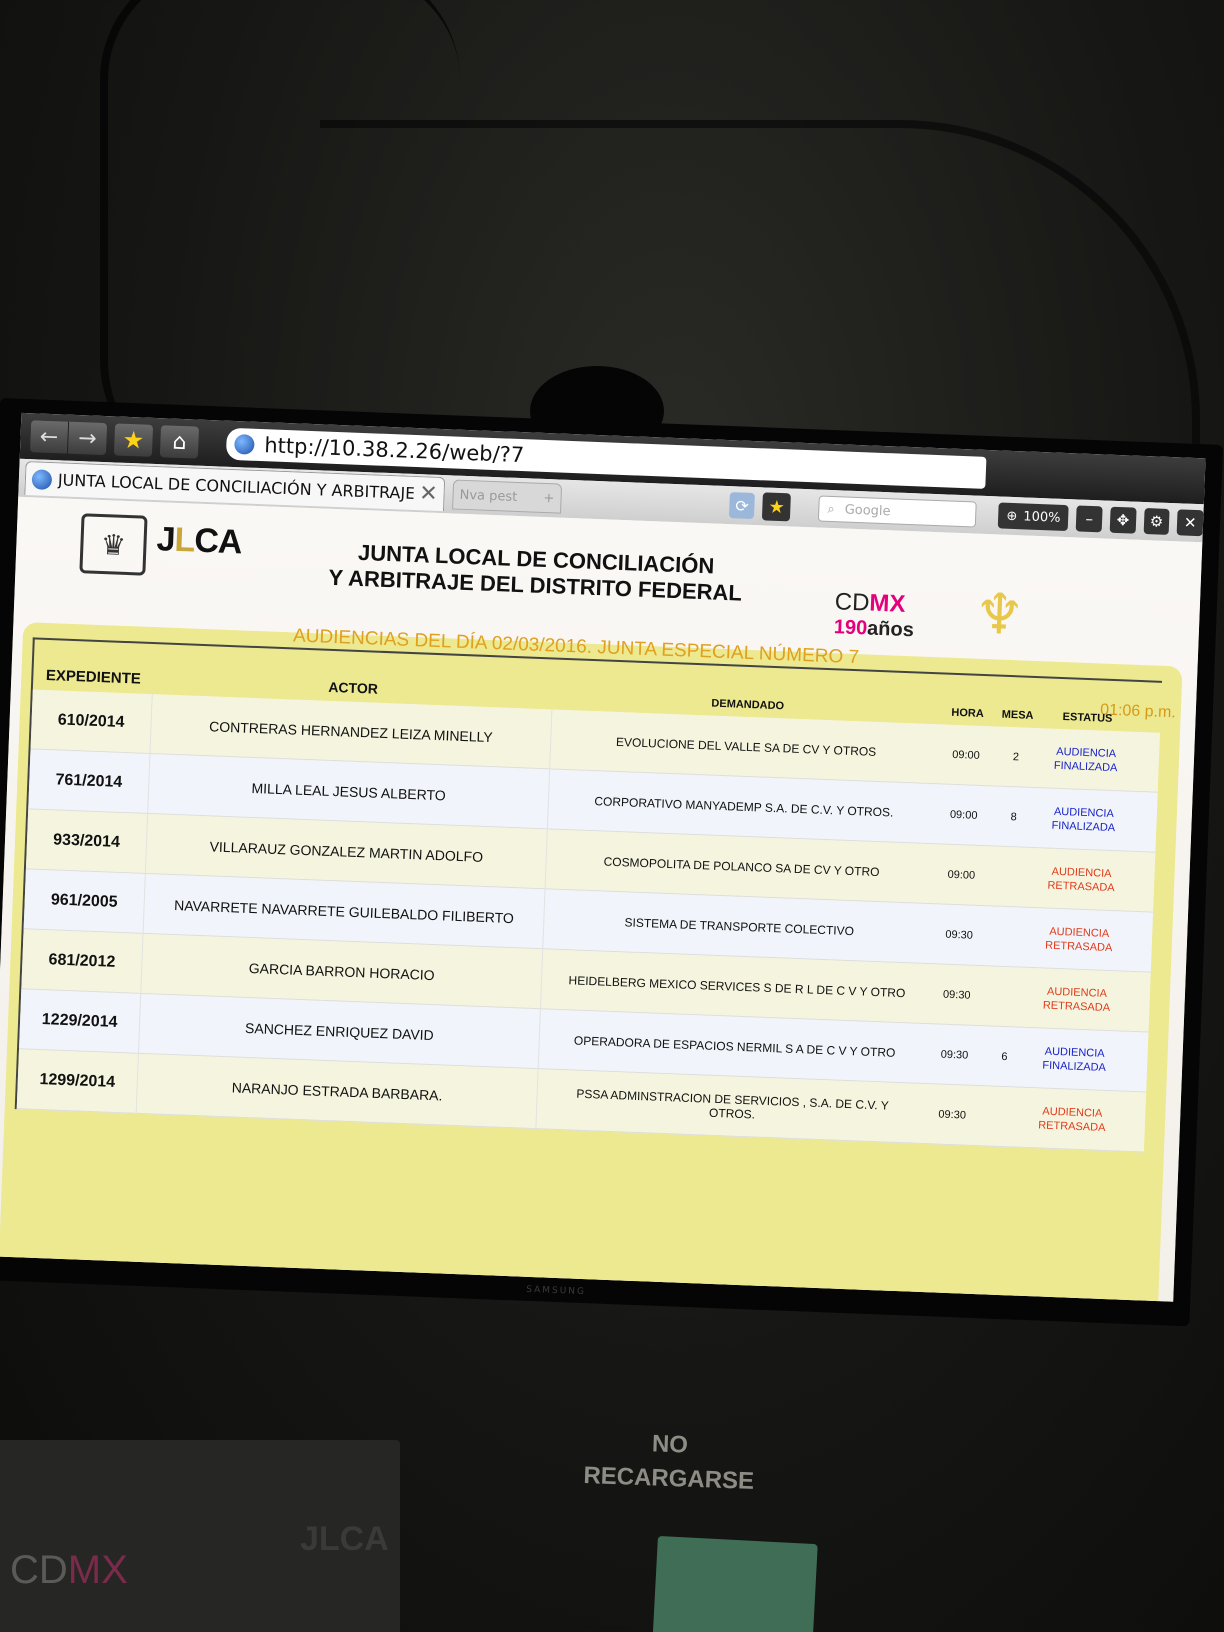  I want to click on minimize-icon: –, so click(1089, 519).